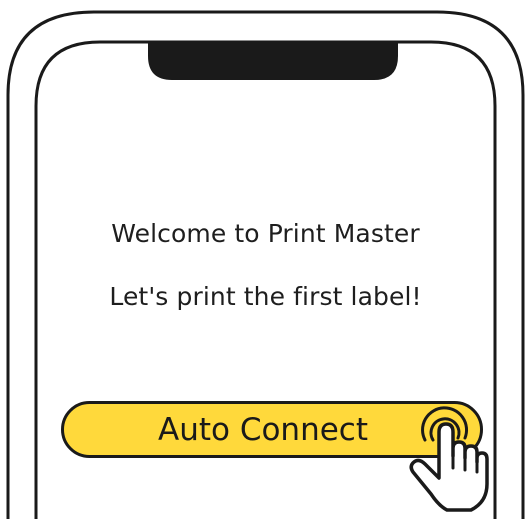 The image size is (531, 519). I want to click on first-label-prompt: Let's print the first label!, so click(265, 296).